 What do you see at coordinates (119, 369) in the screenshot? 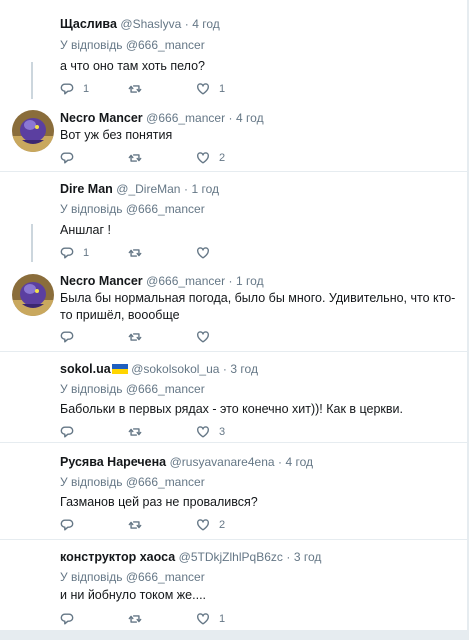
I see `ukraine-flag-icon` at bounding box center [119, 369].